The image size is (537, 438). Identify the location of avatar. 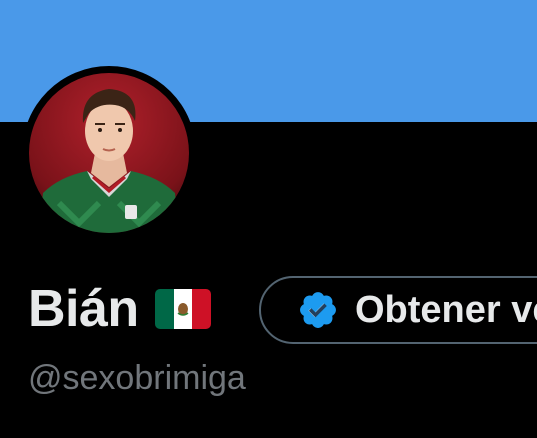
(109, 153).